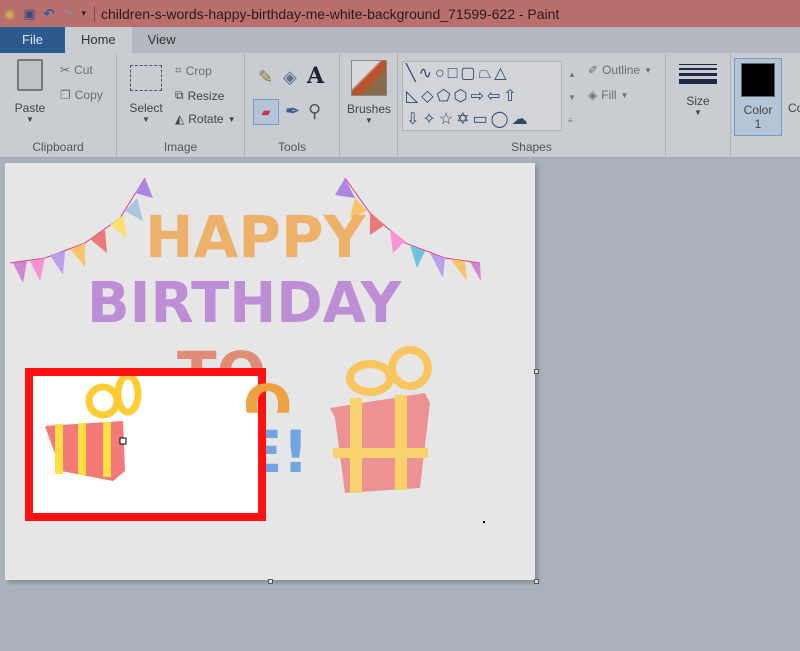 The image size is (800, 651). What do you see at coordinates (290, 77) in the screenshot?
I see `fill-bucket-icon: ◈` at bounding box center [290, 77].